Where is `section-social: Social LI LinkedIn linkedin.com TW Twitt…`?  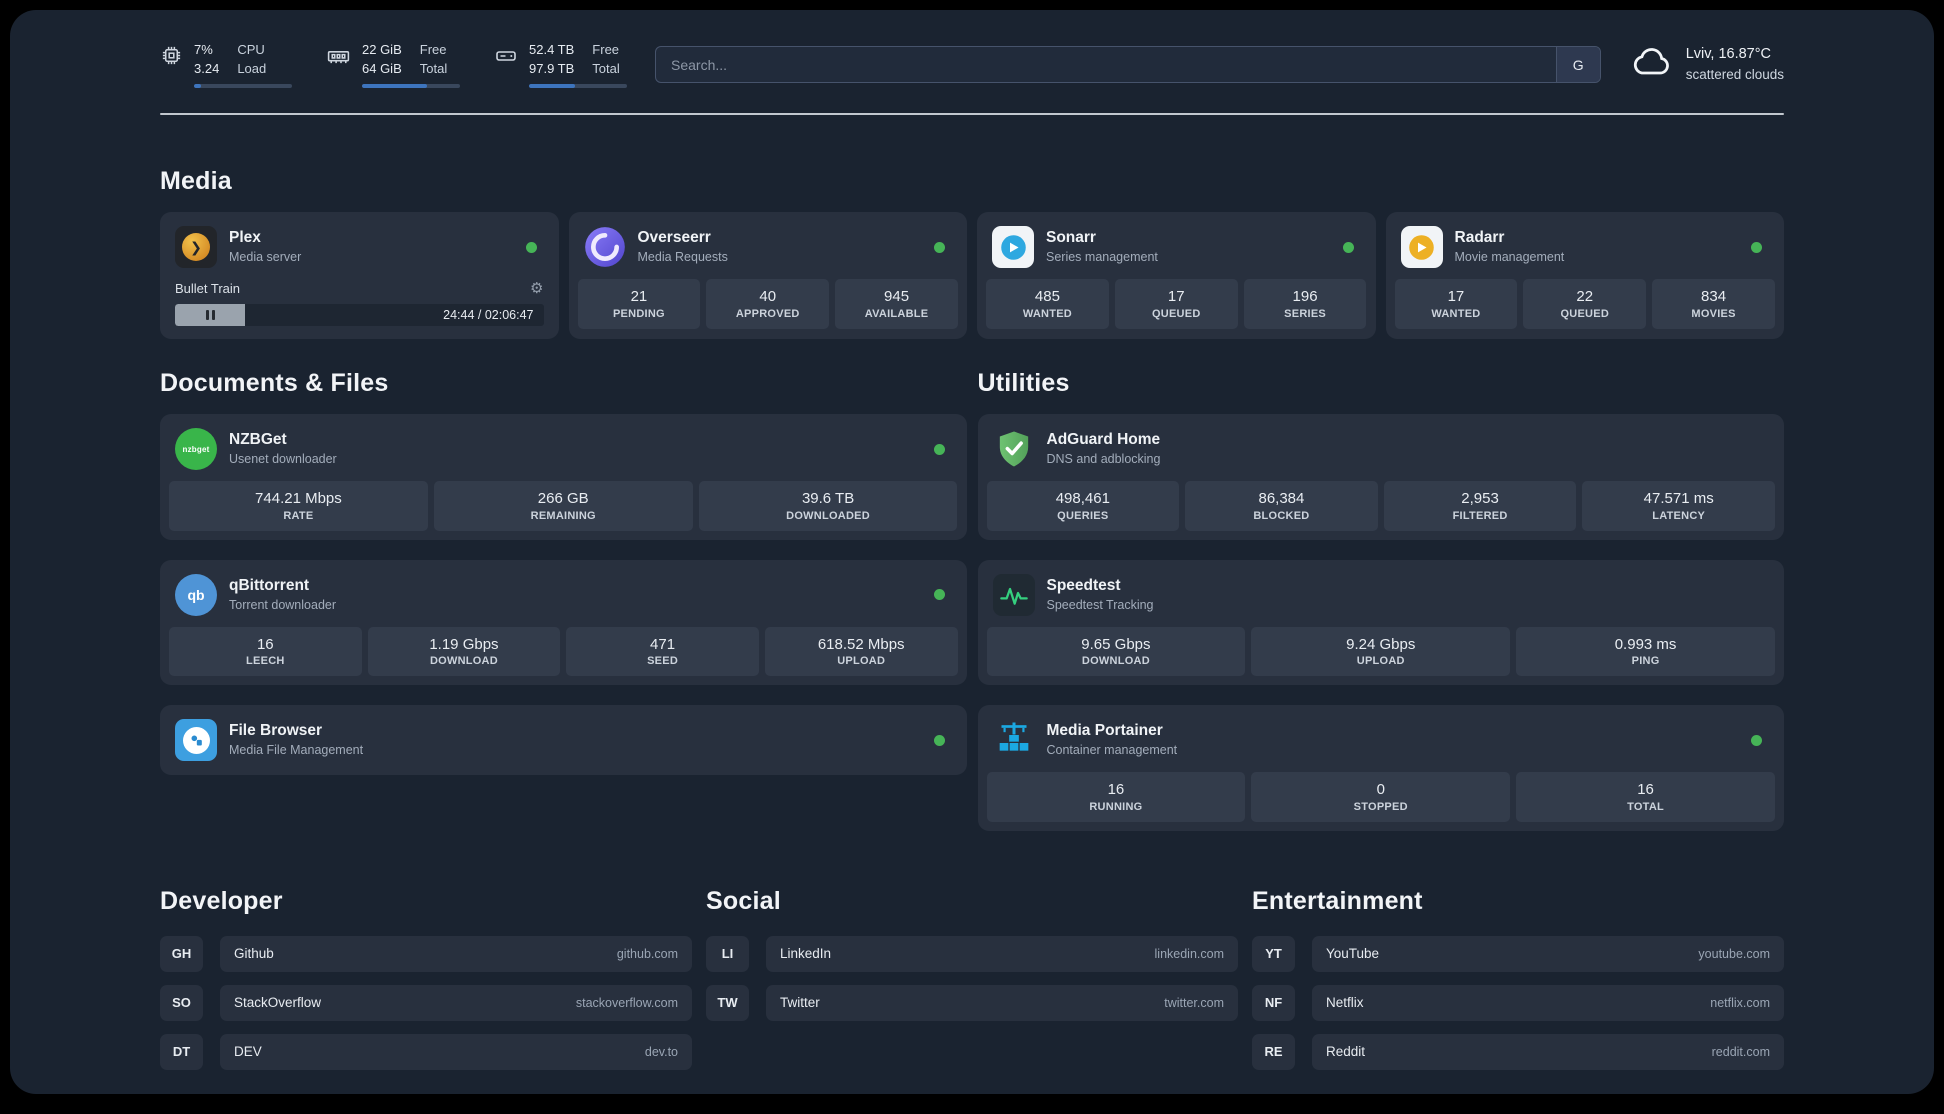
section-social: Social LI LinkedIn linkedin.com TW Twitt… is located at coordinates (972, 954).